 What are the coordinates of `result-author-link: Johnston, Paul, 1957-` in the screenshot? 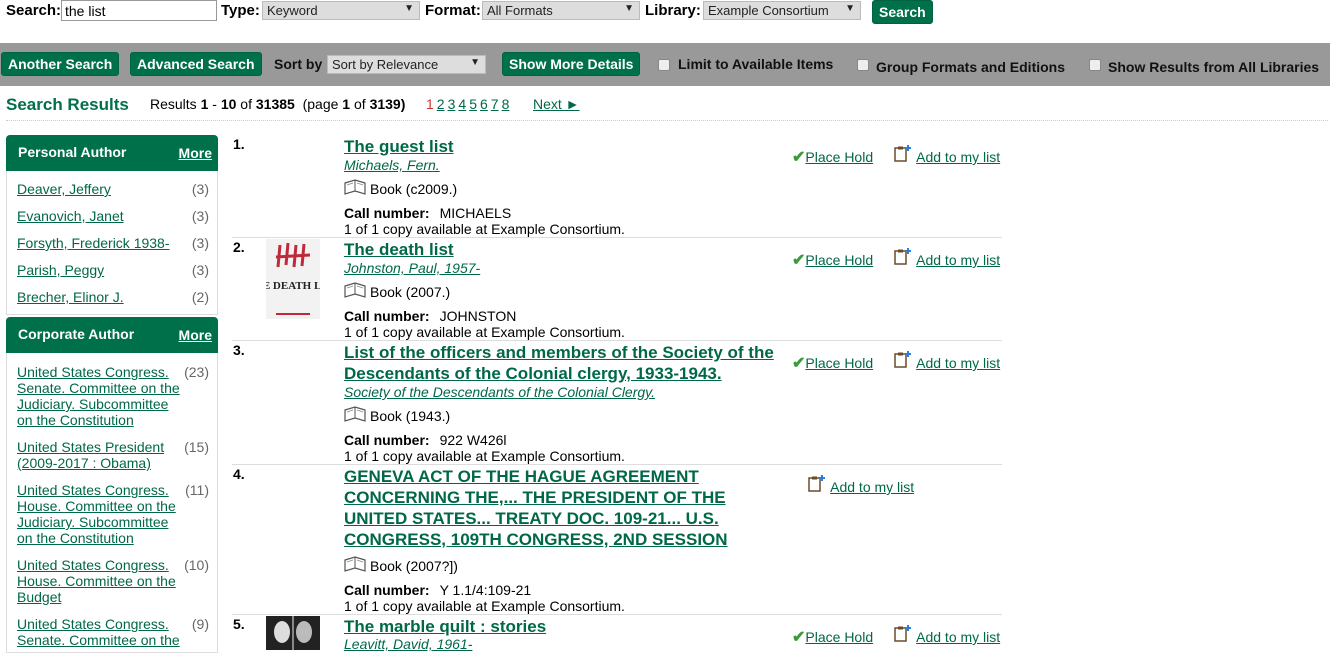 It's located at (412, 268).